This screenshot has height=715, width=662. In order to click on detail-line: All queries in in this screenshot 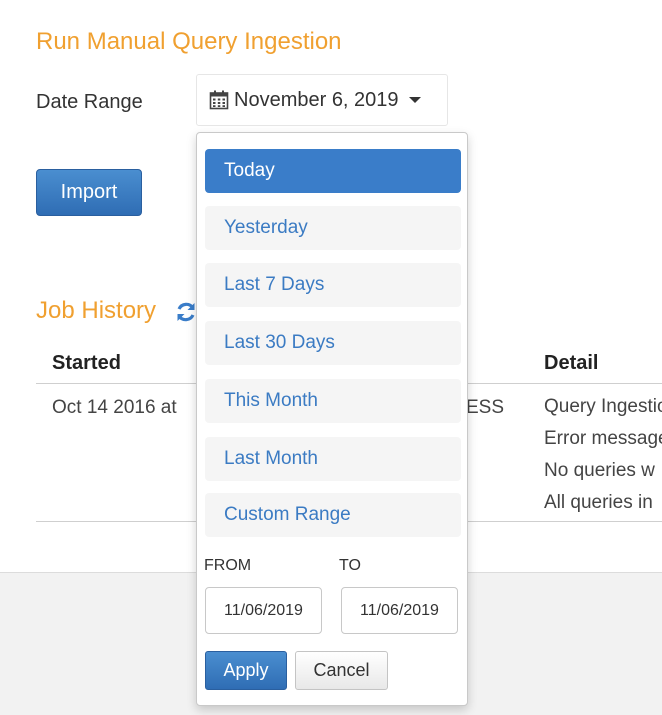, I will do `click(598, 502)`.